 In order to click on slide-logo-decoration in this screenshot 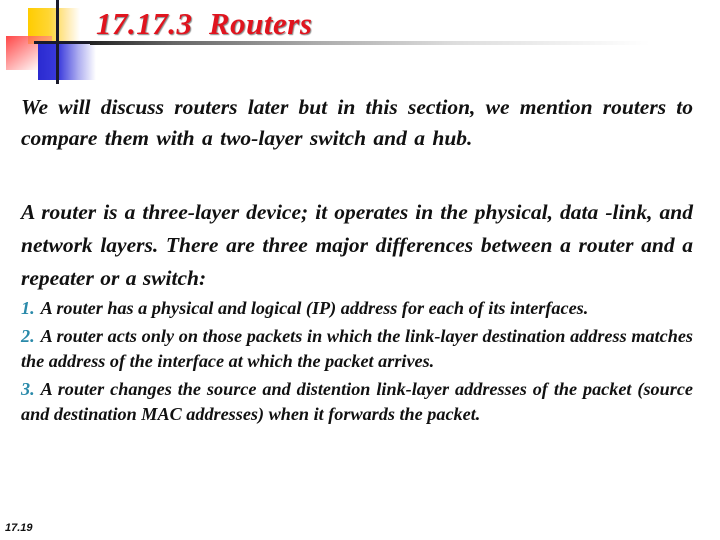, I will do `click(50, 45)`.